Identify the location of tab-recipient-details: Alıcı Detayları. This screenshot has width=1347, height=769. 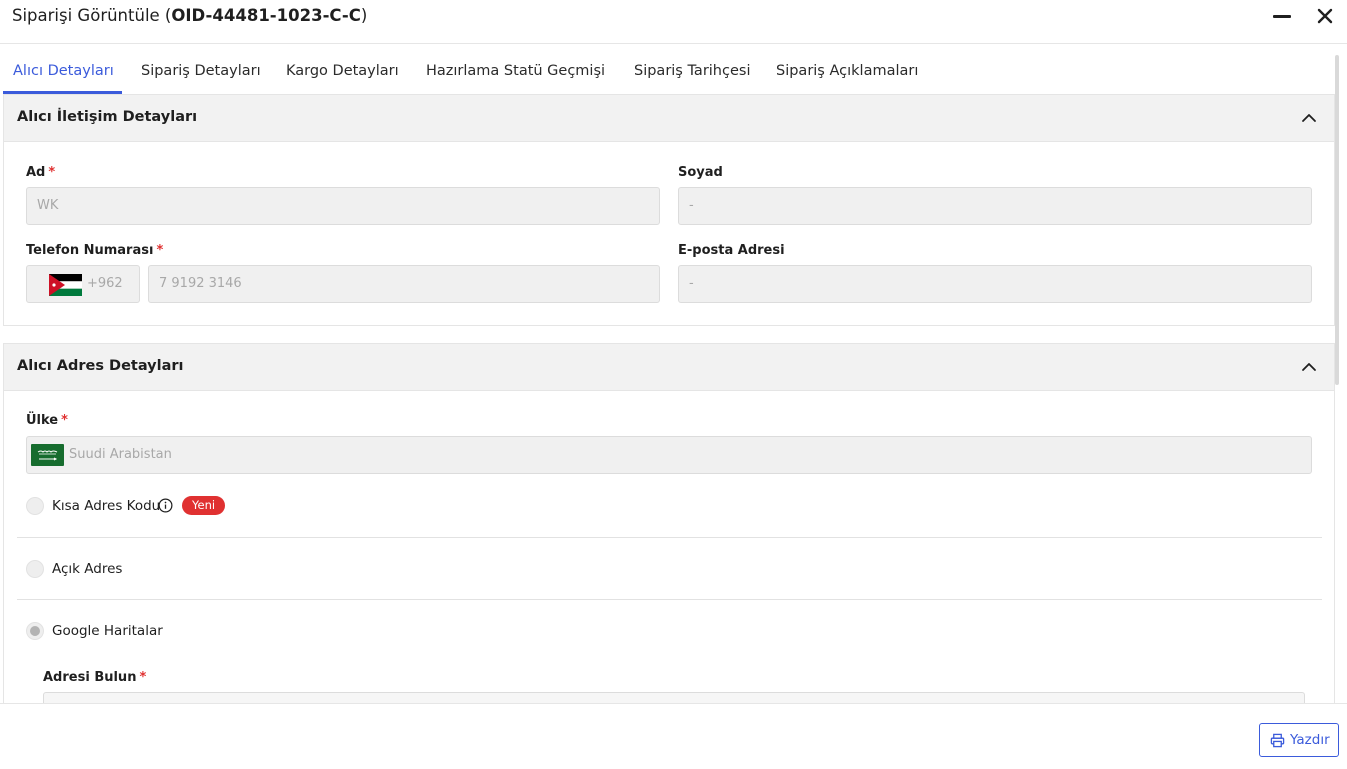
(63, 71).